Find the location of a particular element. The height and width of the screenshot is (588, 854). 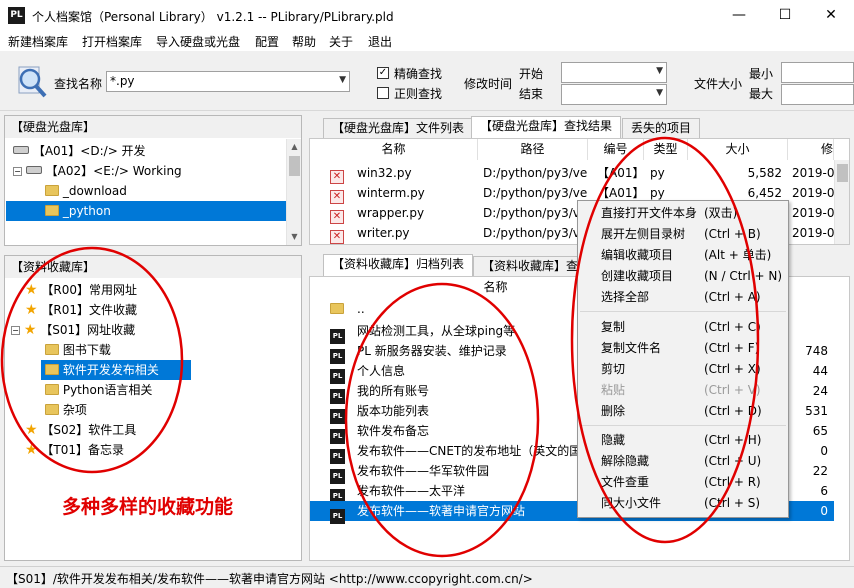

start-date-picker: ▼ is located at coordinates (614, 72).